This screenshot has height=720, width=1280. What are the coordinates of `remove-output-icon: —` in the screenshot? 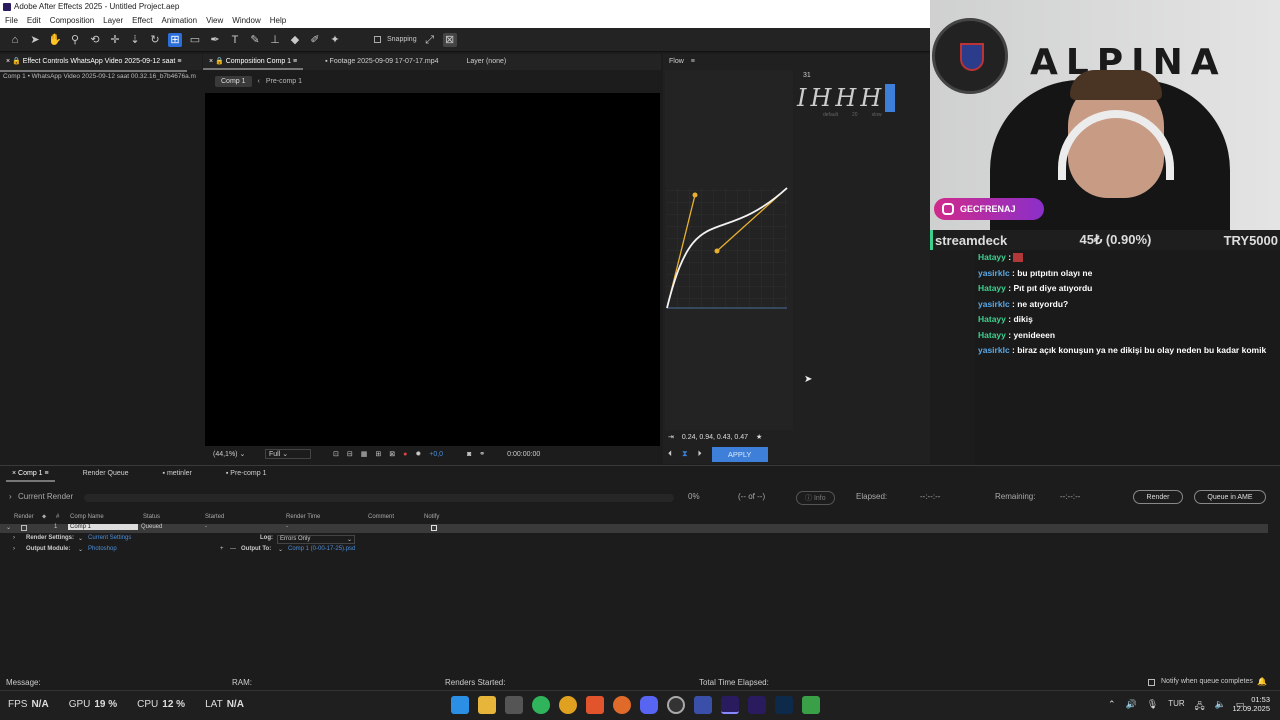 It's located at (233, 549).